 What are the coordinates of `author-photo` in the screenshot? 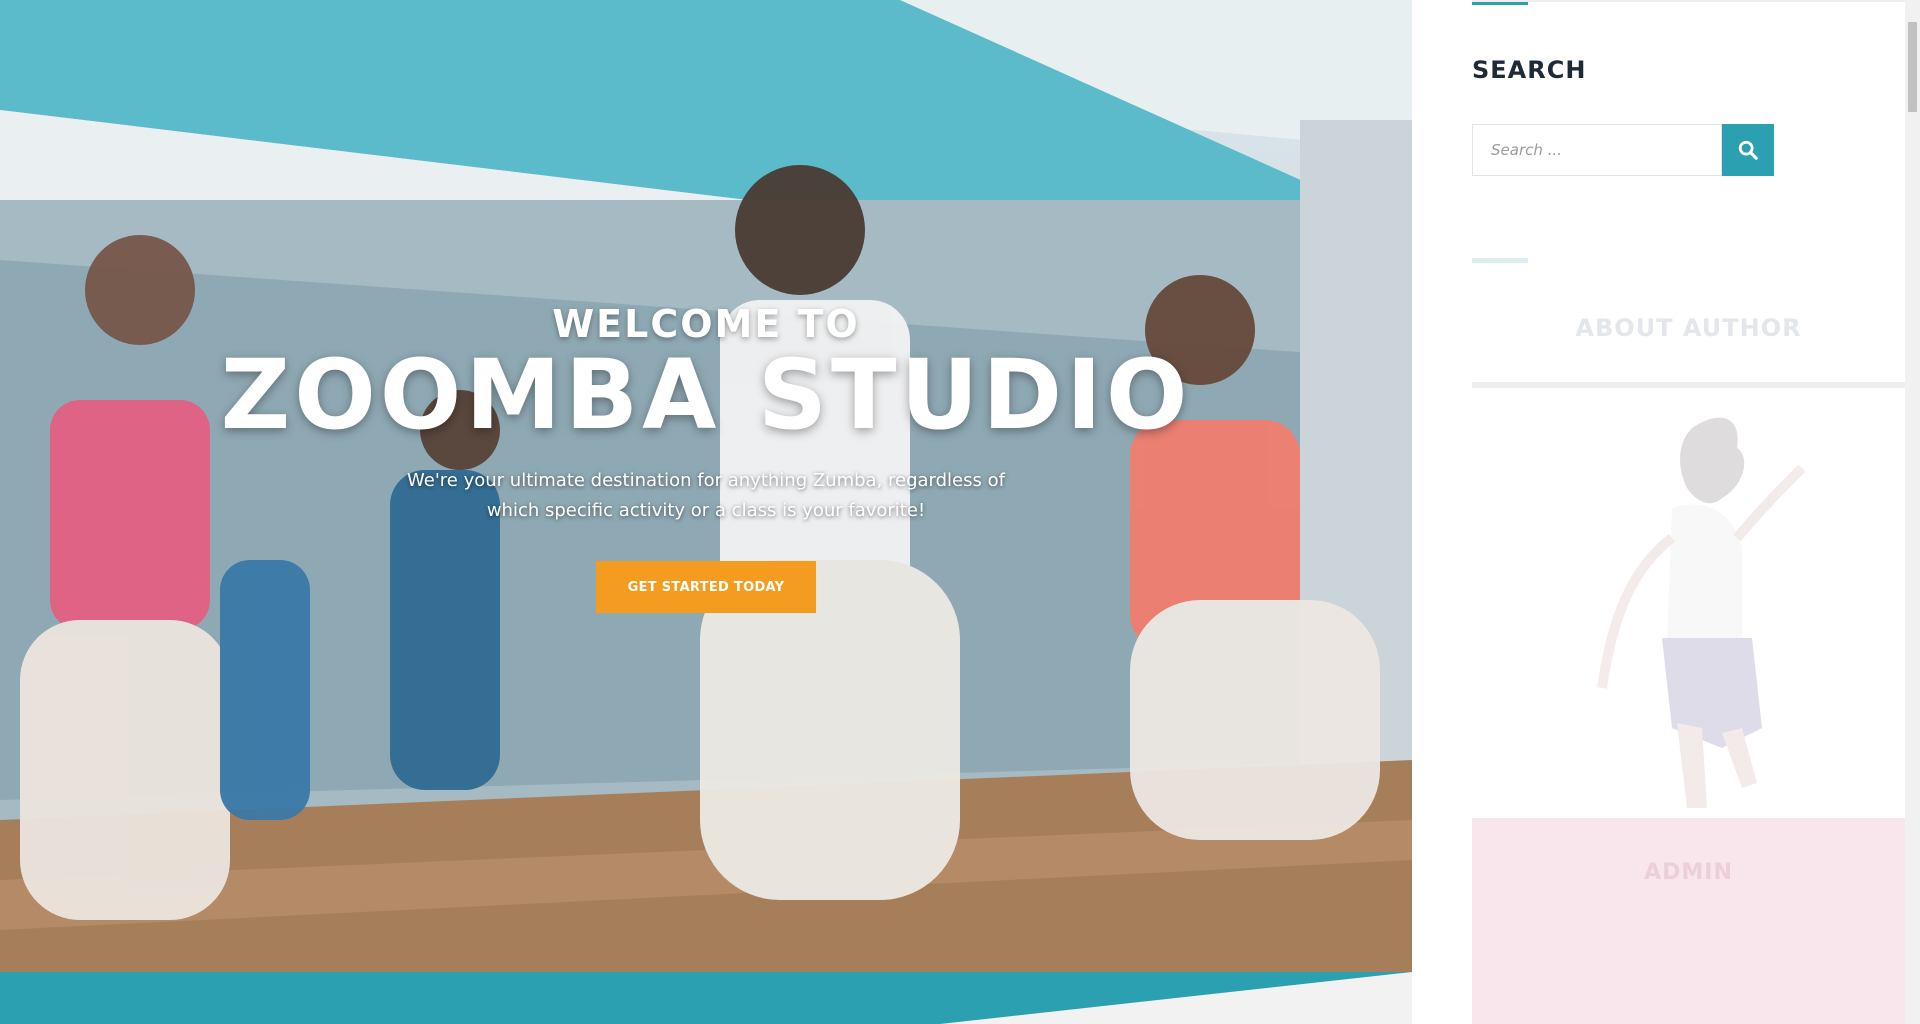 It's located at (1688, 603).